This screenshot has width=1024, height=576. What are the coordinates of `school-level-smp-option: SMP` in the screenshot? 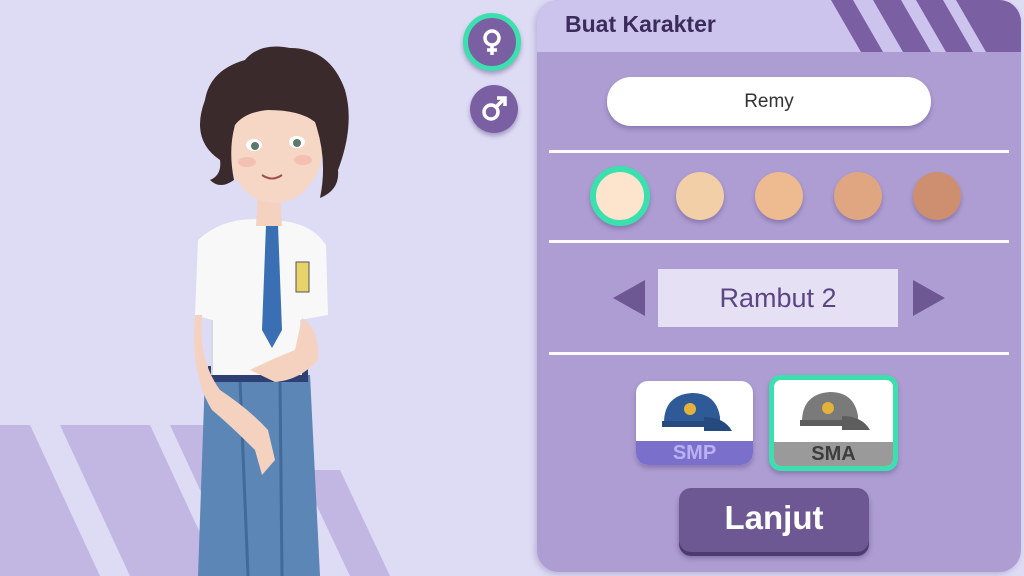 It's located at (694, 423).